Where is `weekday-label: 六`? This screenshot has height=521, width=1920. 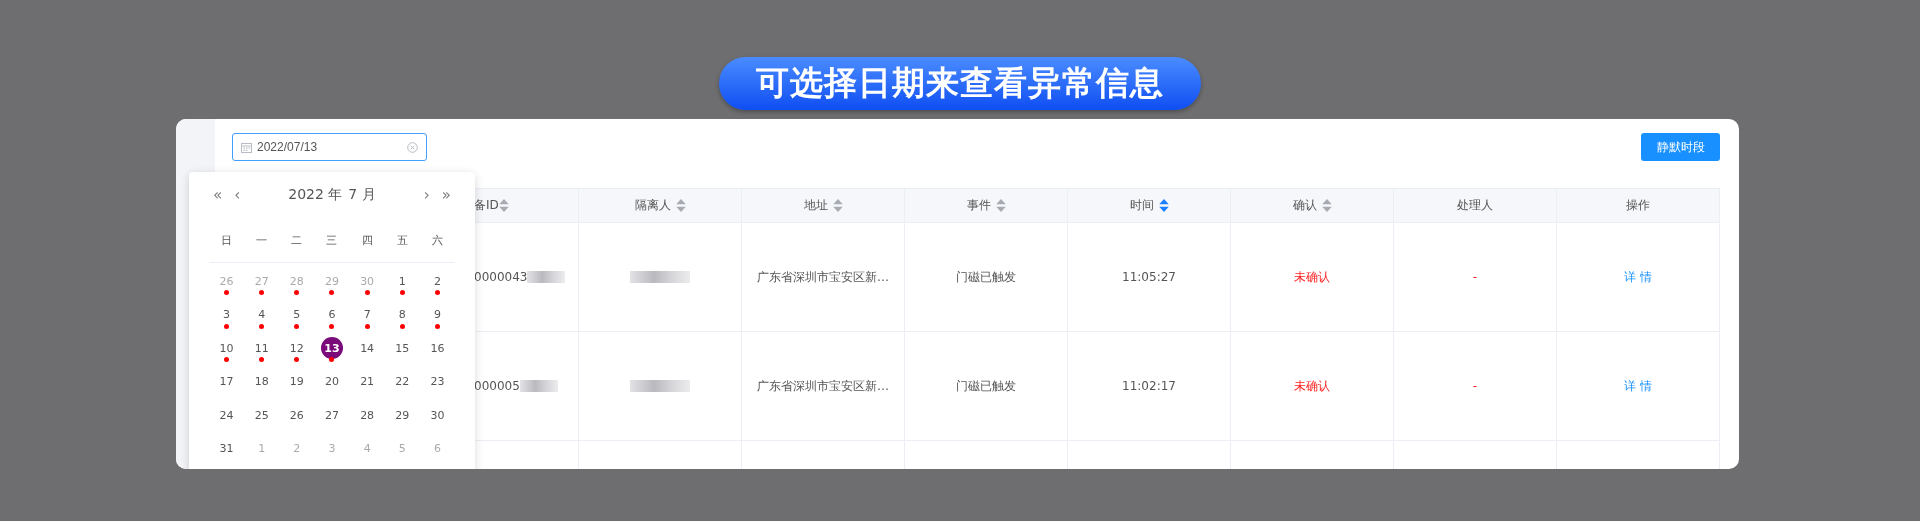 weekday-label: 六 is located at coordinates (437, 240).